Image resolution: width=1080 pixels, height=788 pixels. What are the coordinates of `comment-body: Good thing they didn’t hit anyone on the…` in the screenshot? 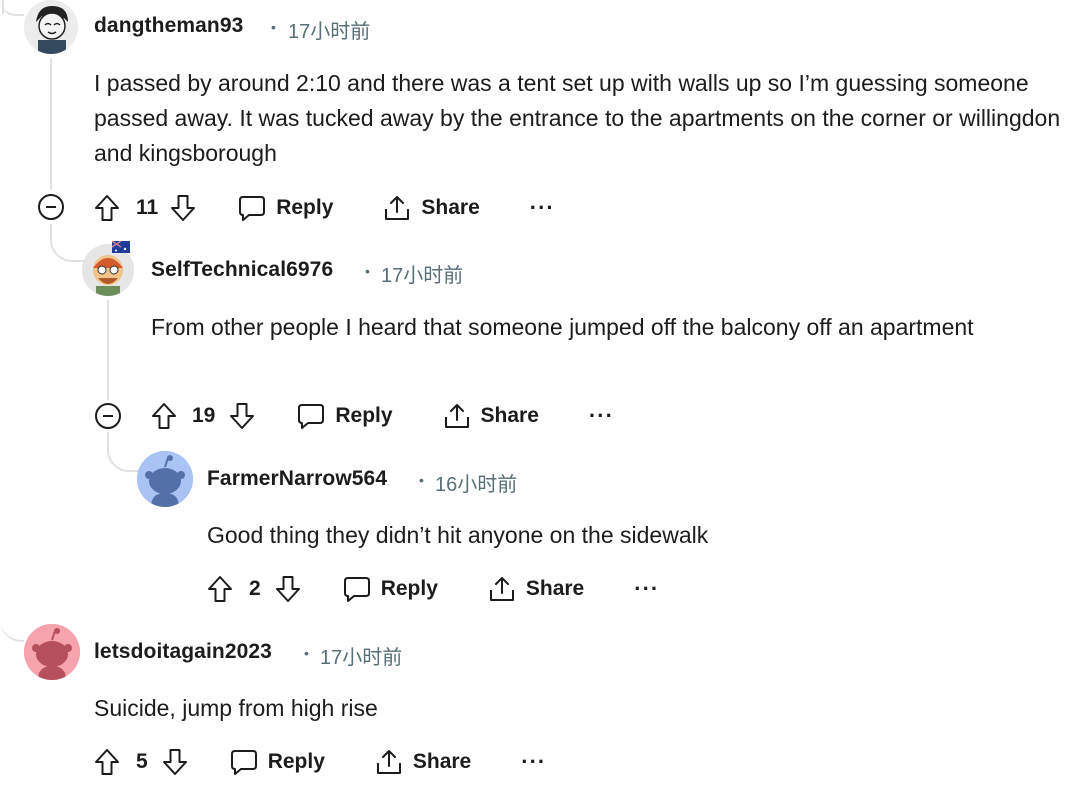 It's located at (458, 535).